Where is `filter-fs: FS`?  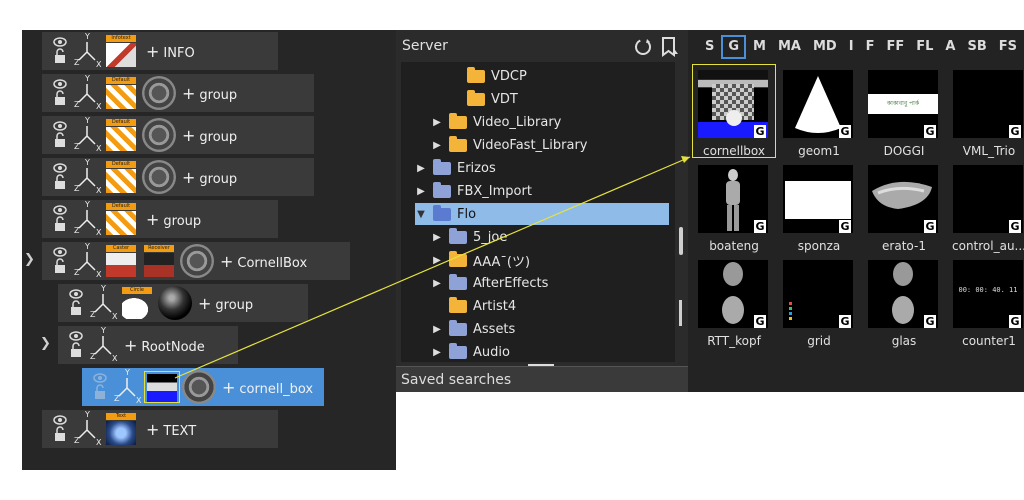 filter-fs: FS is located at coordinates (1008, 47).